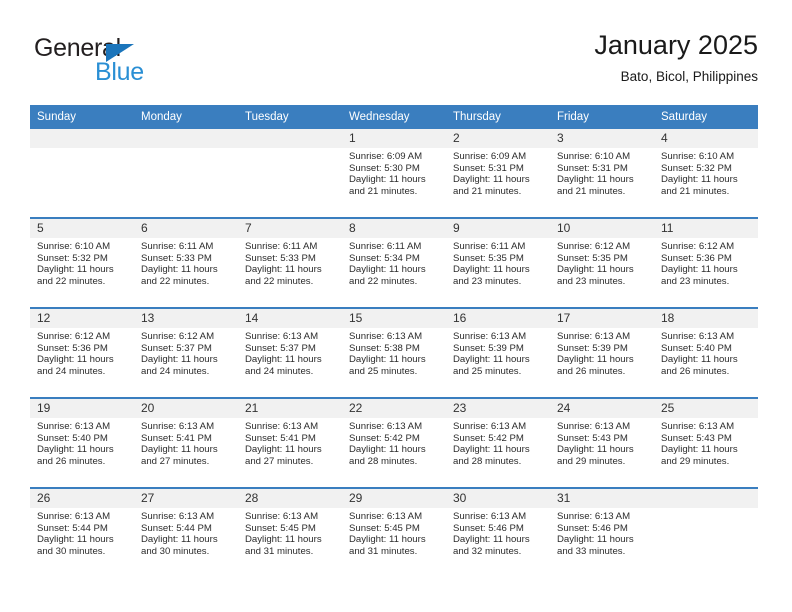  I want to click on page-title: January 2025, so click(676, 45).